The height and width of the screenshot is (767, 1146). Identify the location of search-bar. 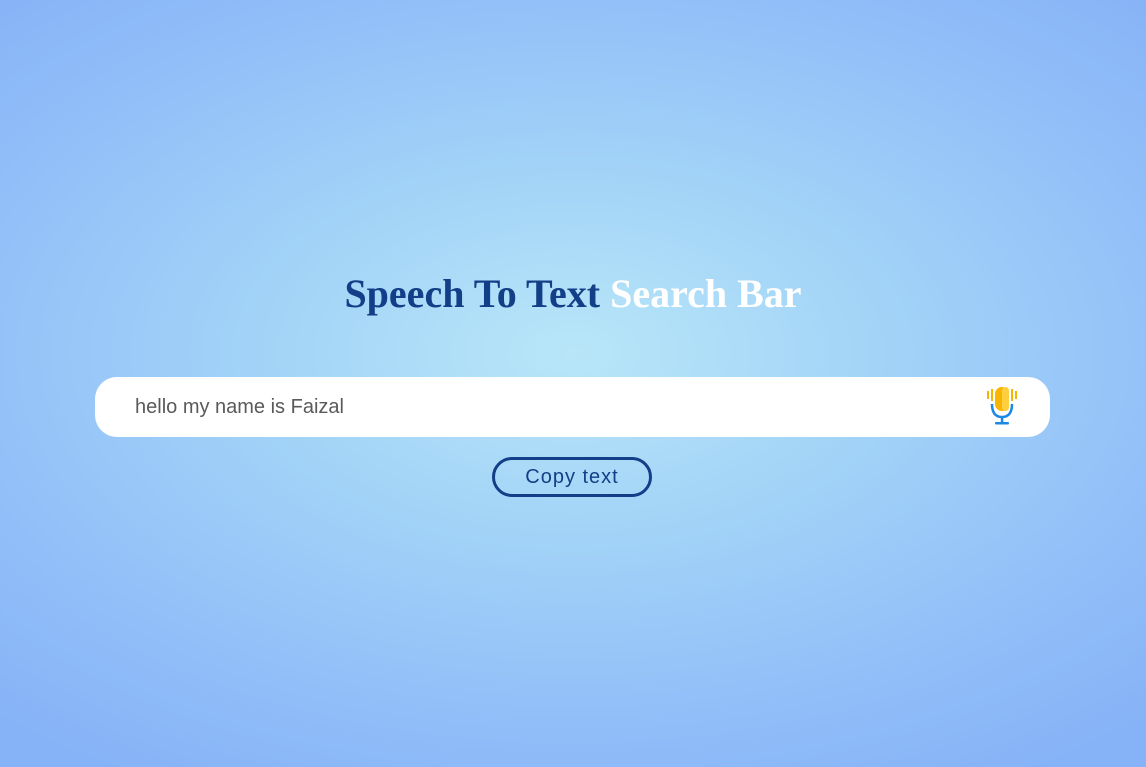
(572, 407).